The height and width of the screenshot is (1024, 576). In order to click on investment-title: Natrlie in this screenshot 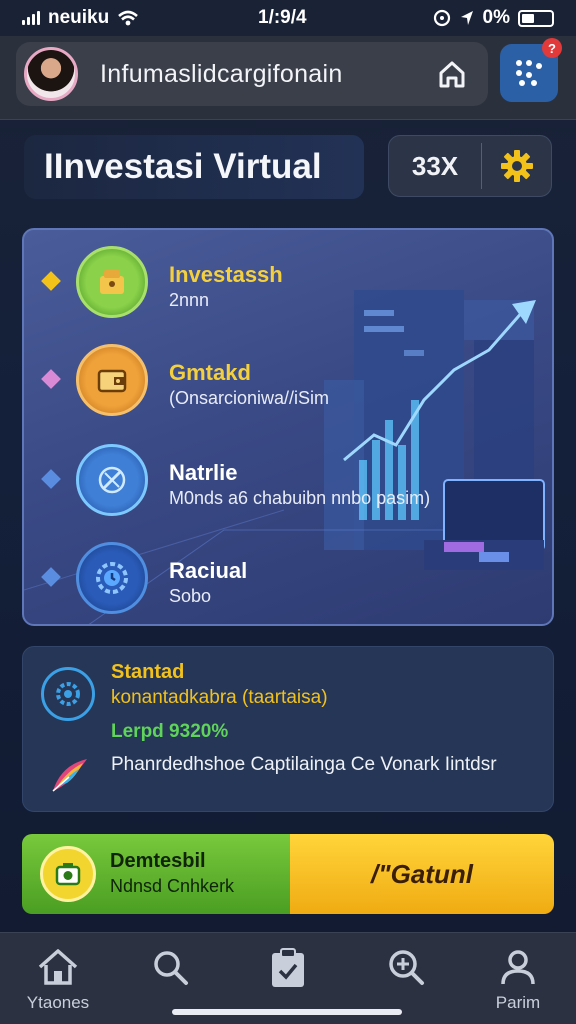, I will do `click(203, 472)`.